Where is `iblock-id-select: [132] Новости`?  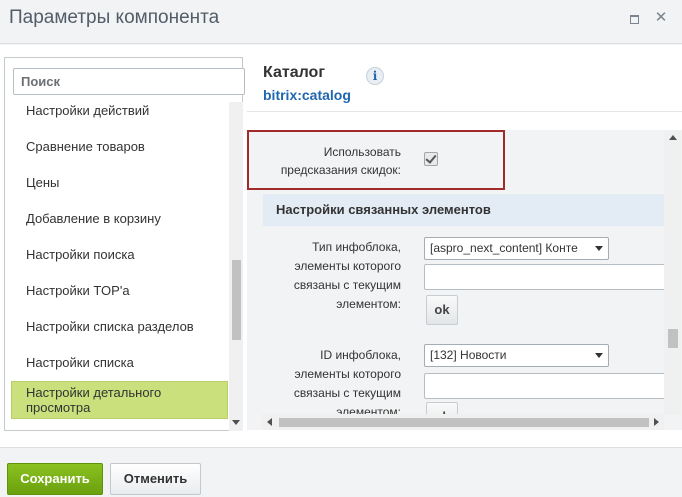 iblock-id-select: [132] Новости is located at coordinates (516, 355).